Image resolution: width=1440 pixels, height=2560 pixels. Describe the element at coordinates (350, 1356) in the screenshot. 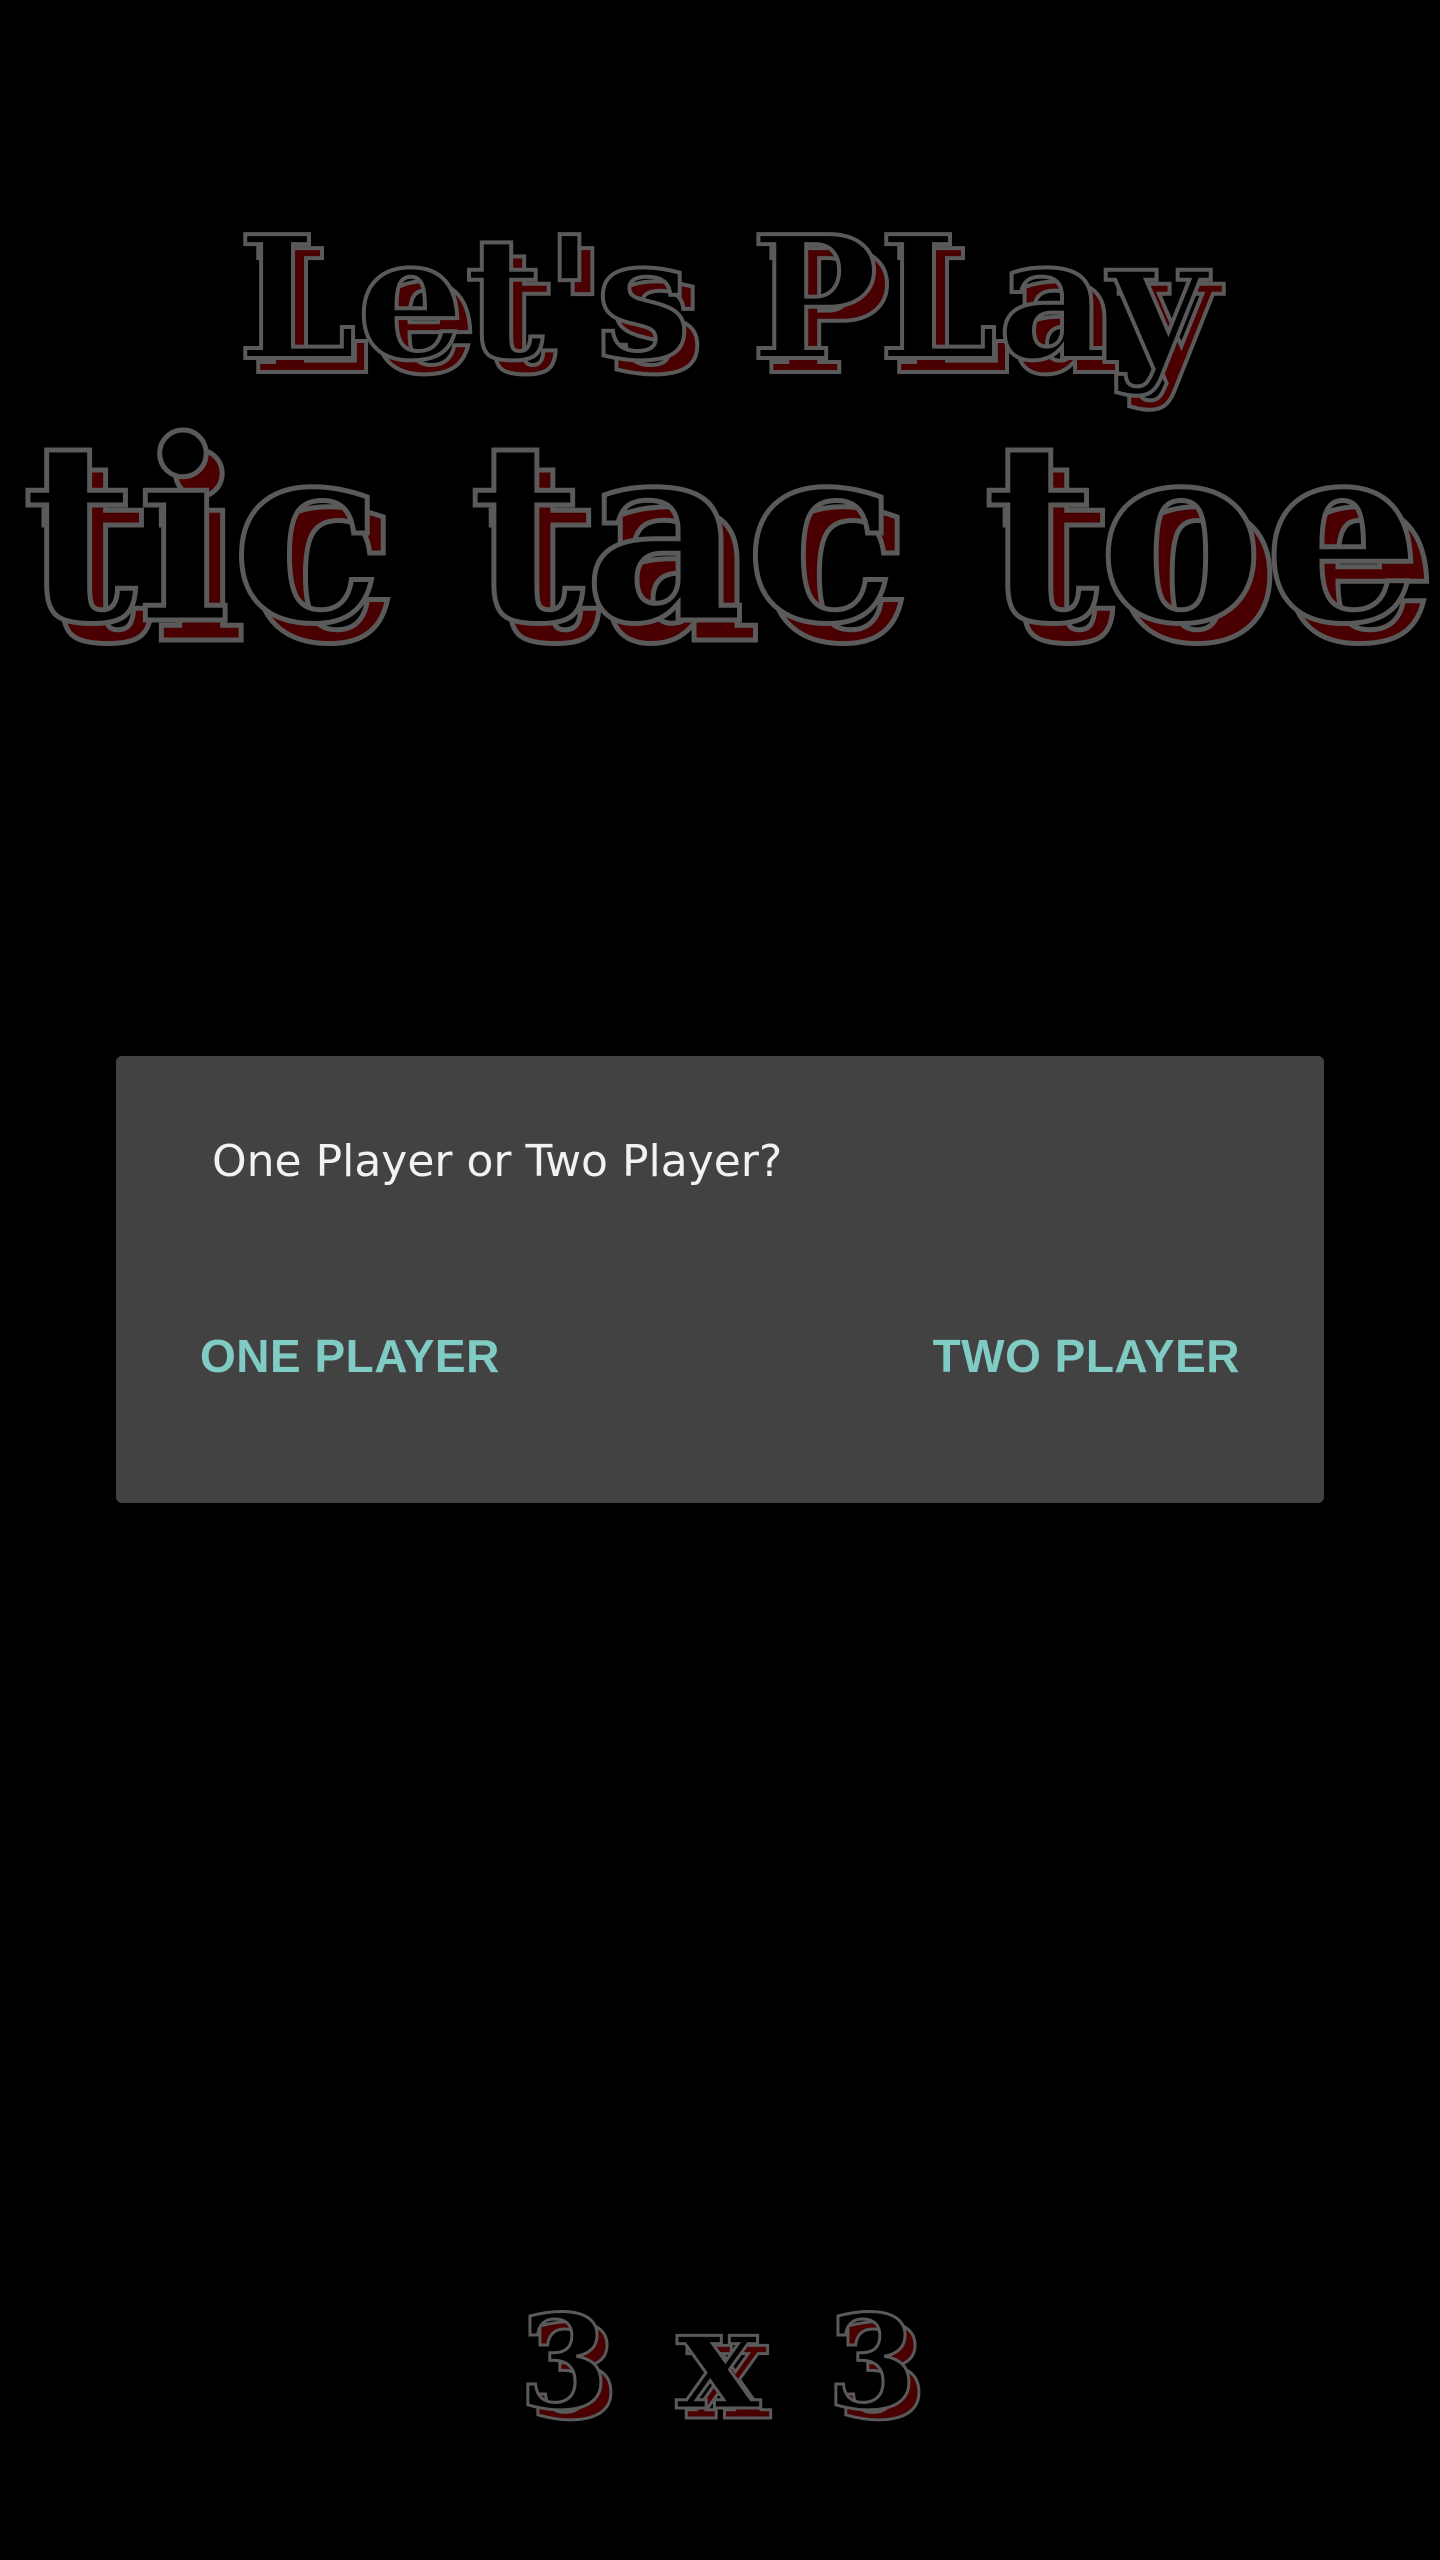

I see `one-player-button: ONE PLAYER` at that location.